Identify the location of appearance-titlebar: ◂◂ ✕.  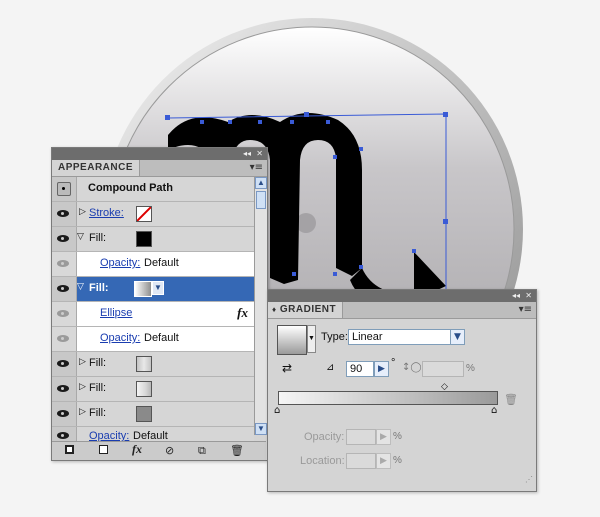
(159, 154).